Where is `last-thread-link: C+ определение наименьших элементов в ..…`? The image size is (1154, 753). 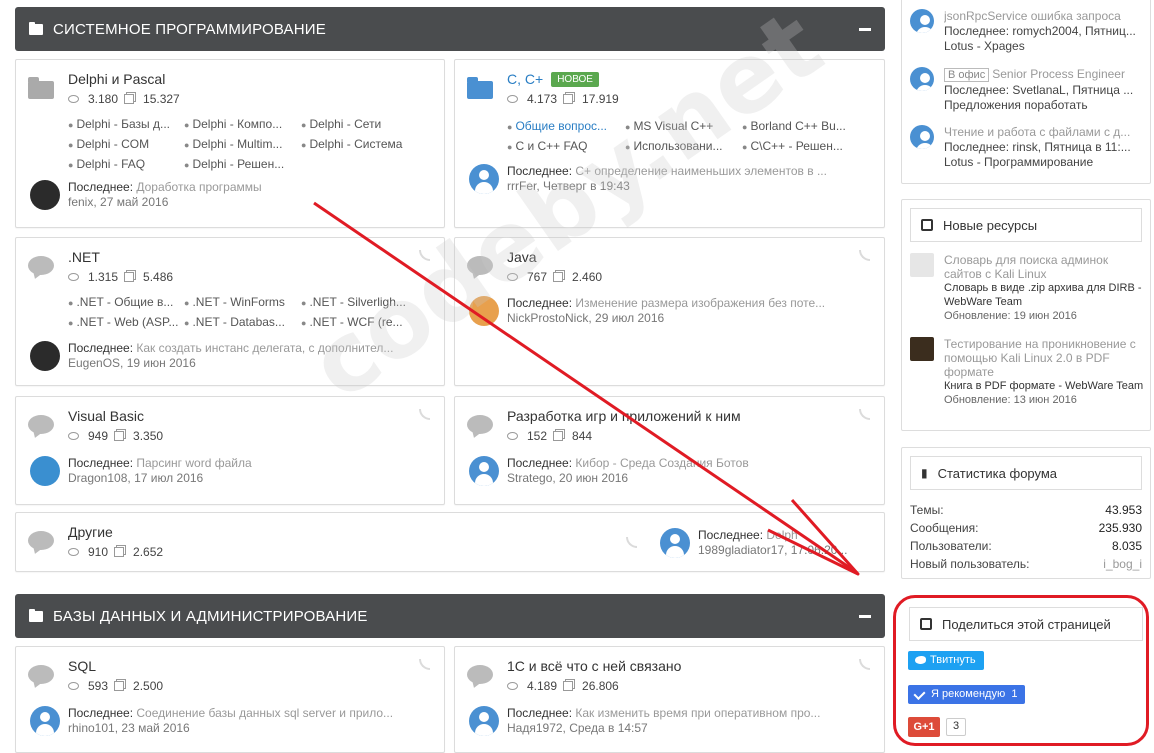
last-thread-link: C+ определение наименьших элементов в ..… is located at coordinates (701, 171).